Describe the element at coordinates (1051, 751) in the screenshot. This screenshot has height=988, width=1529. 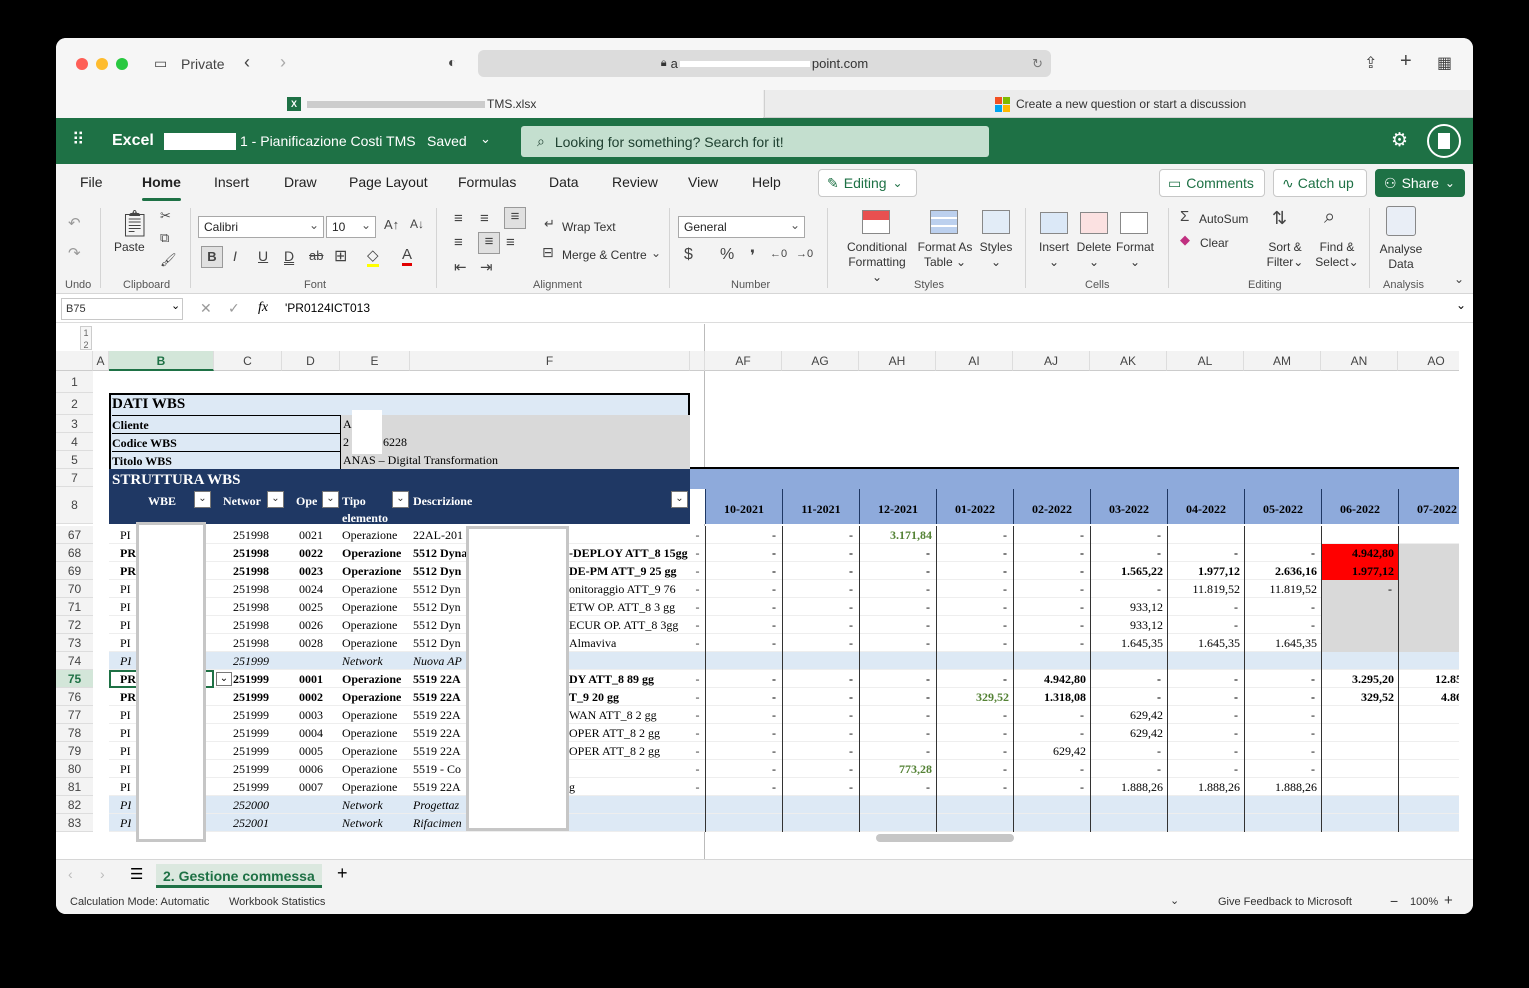
I see `value-cell-aj: 629,42` at that location.